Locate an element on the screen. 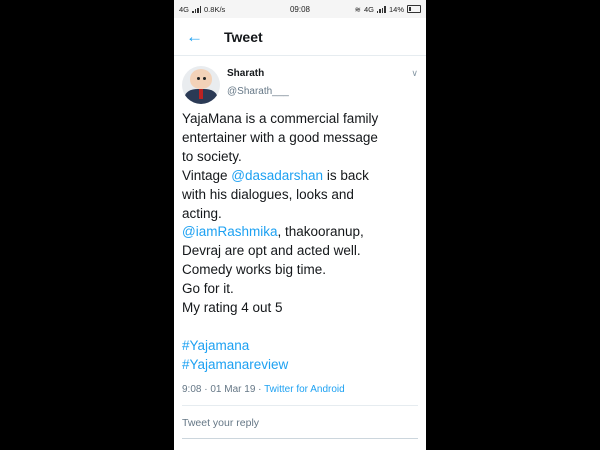  avatar is located at coordinates (201, 85).